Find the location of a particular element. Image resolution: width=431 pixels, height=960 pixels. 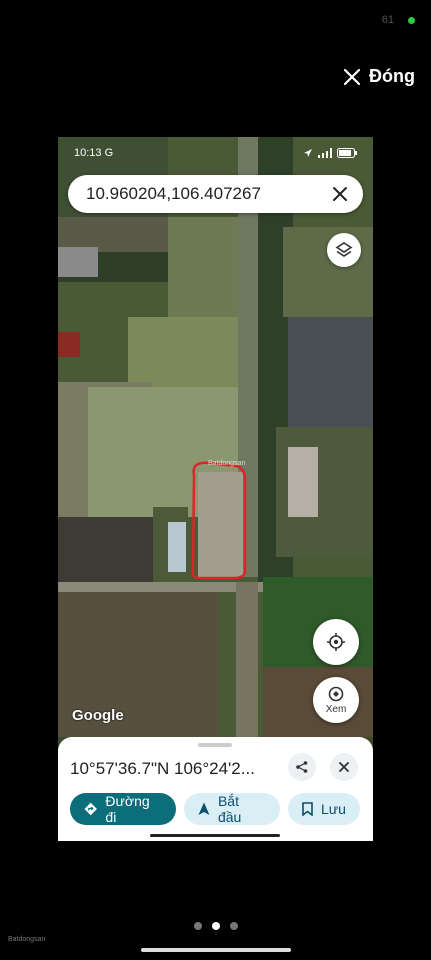

start-label: Bắt đầu is located at coordinates (229, 809).